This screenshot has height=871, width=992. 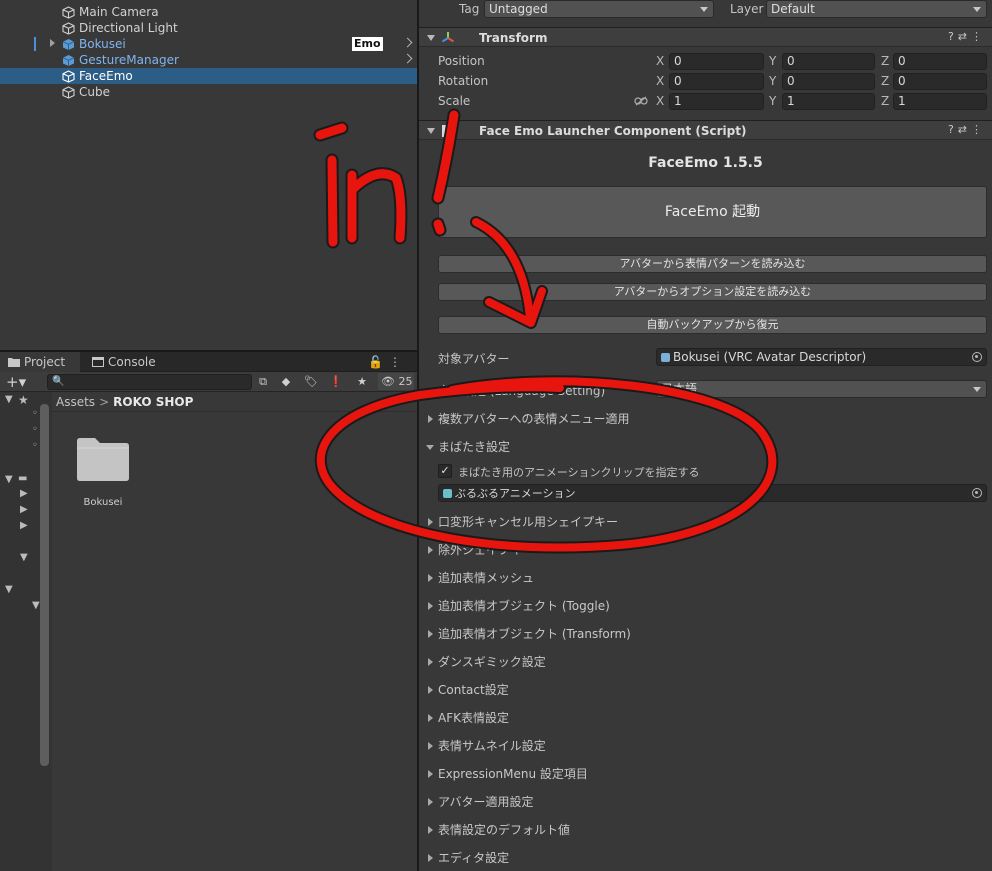 I want to click on foldout-label: 口変形キャンセル用シェイプキー, so click(x=528, y=522).